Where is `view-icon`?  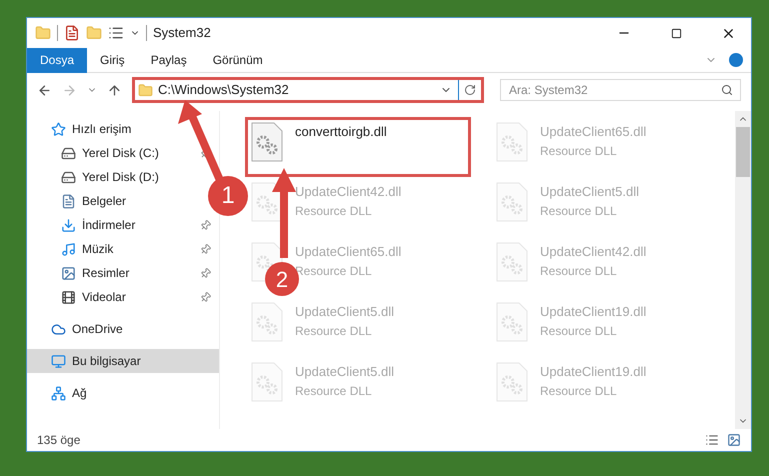 view-icon is located at coordinates (116, 33).